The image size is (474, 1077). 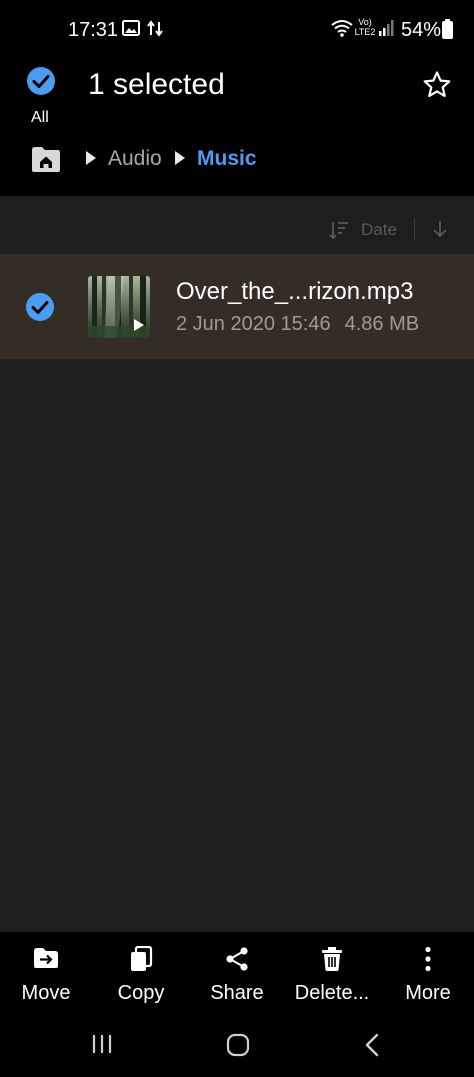 I want to click on move-icon, so click(x=46, y=960).